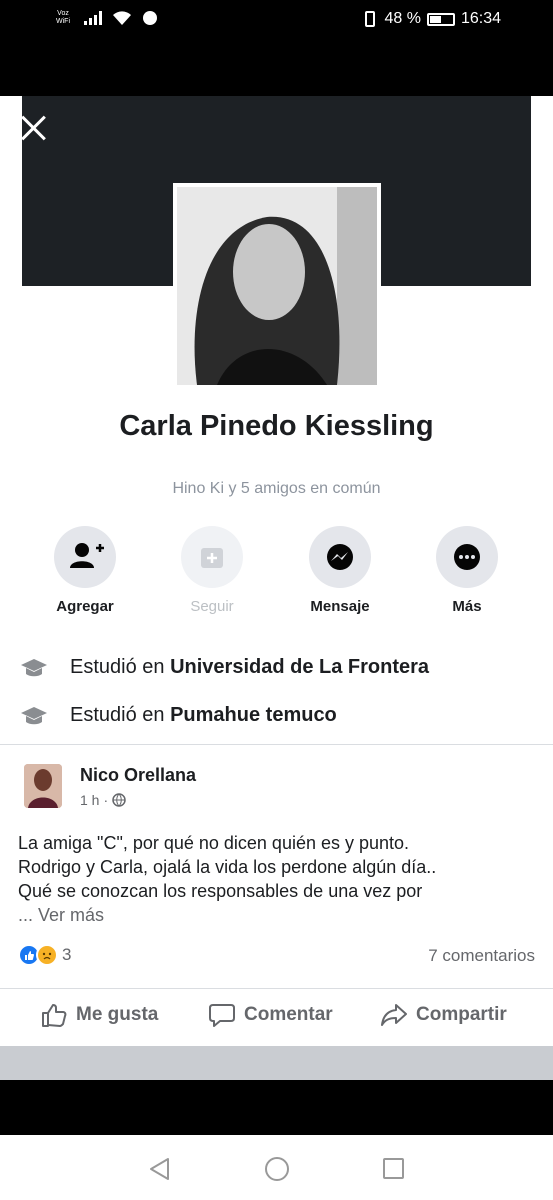 The width and height of the screenshot is (553, 1200). Describe the element at coordinates (93, 18) in the screenshot. I see `signal-icon` at that location.